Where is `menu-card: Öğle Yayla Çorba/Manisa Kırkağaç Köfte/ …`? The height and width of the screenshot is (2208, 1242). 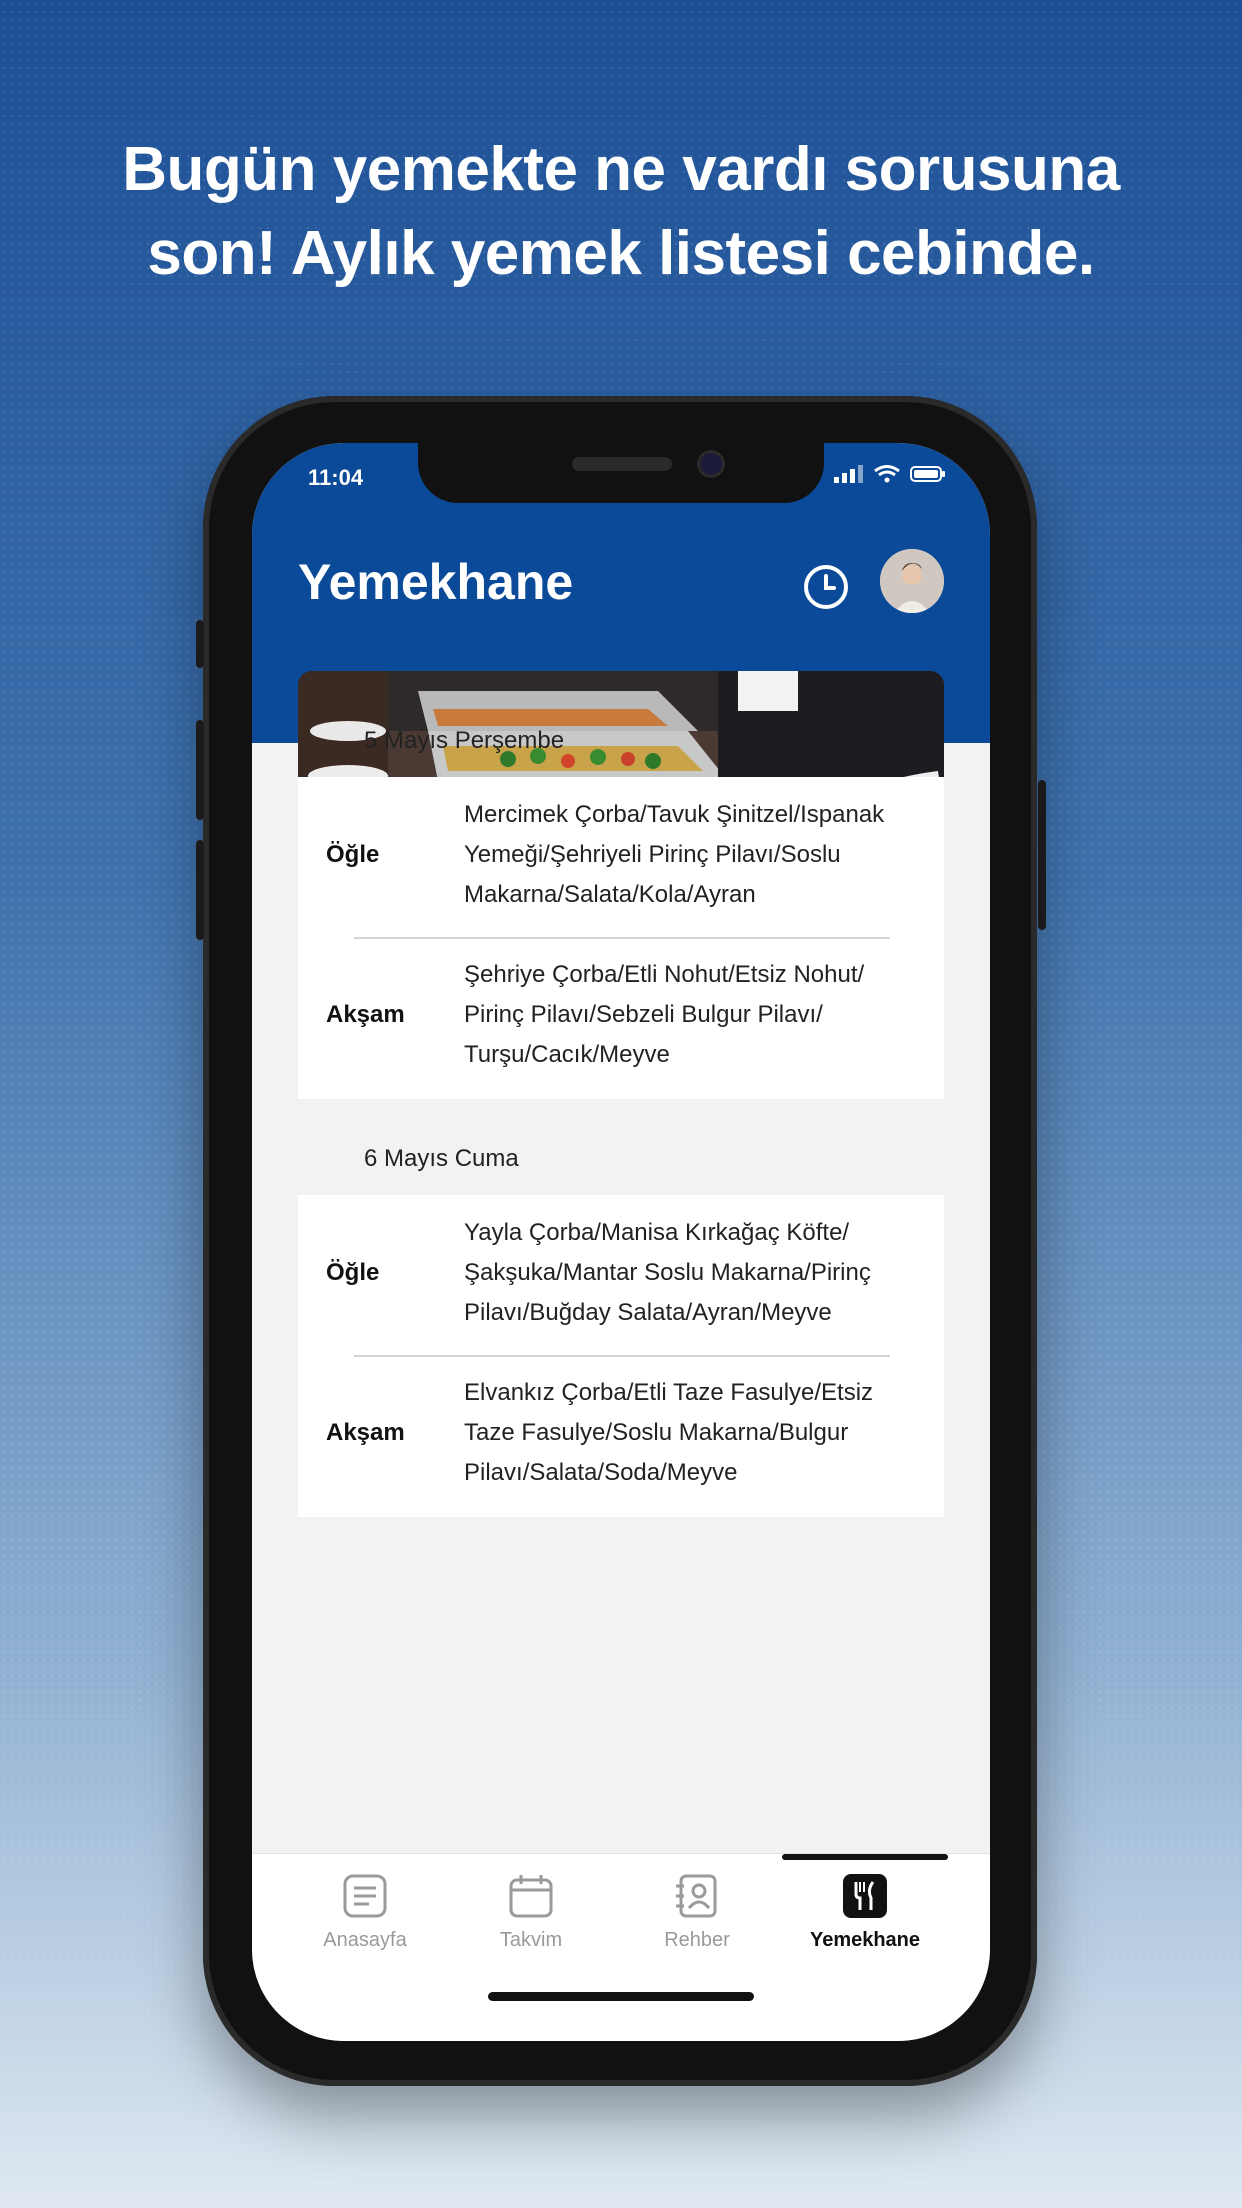 menu-card: Öğle Yayla Çorba/Manisa Kırkağaç Köfte/ … is located at coordinates (621, 1356).